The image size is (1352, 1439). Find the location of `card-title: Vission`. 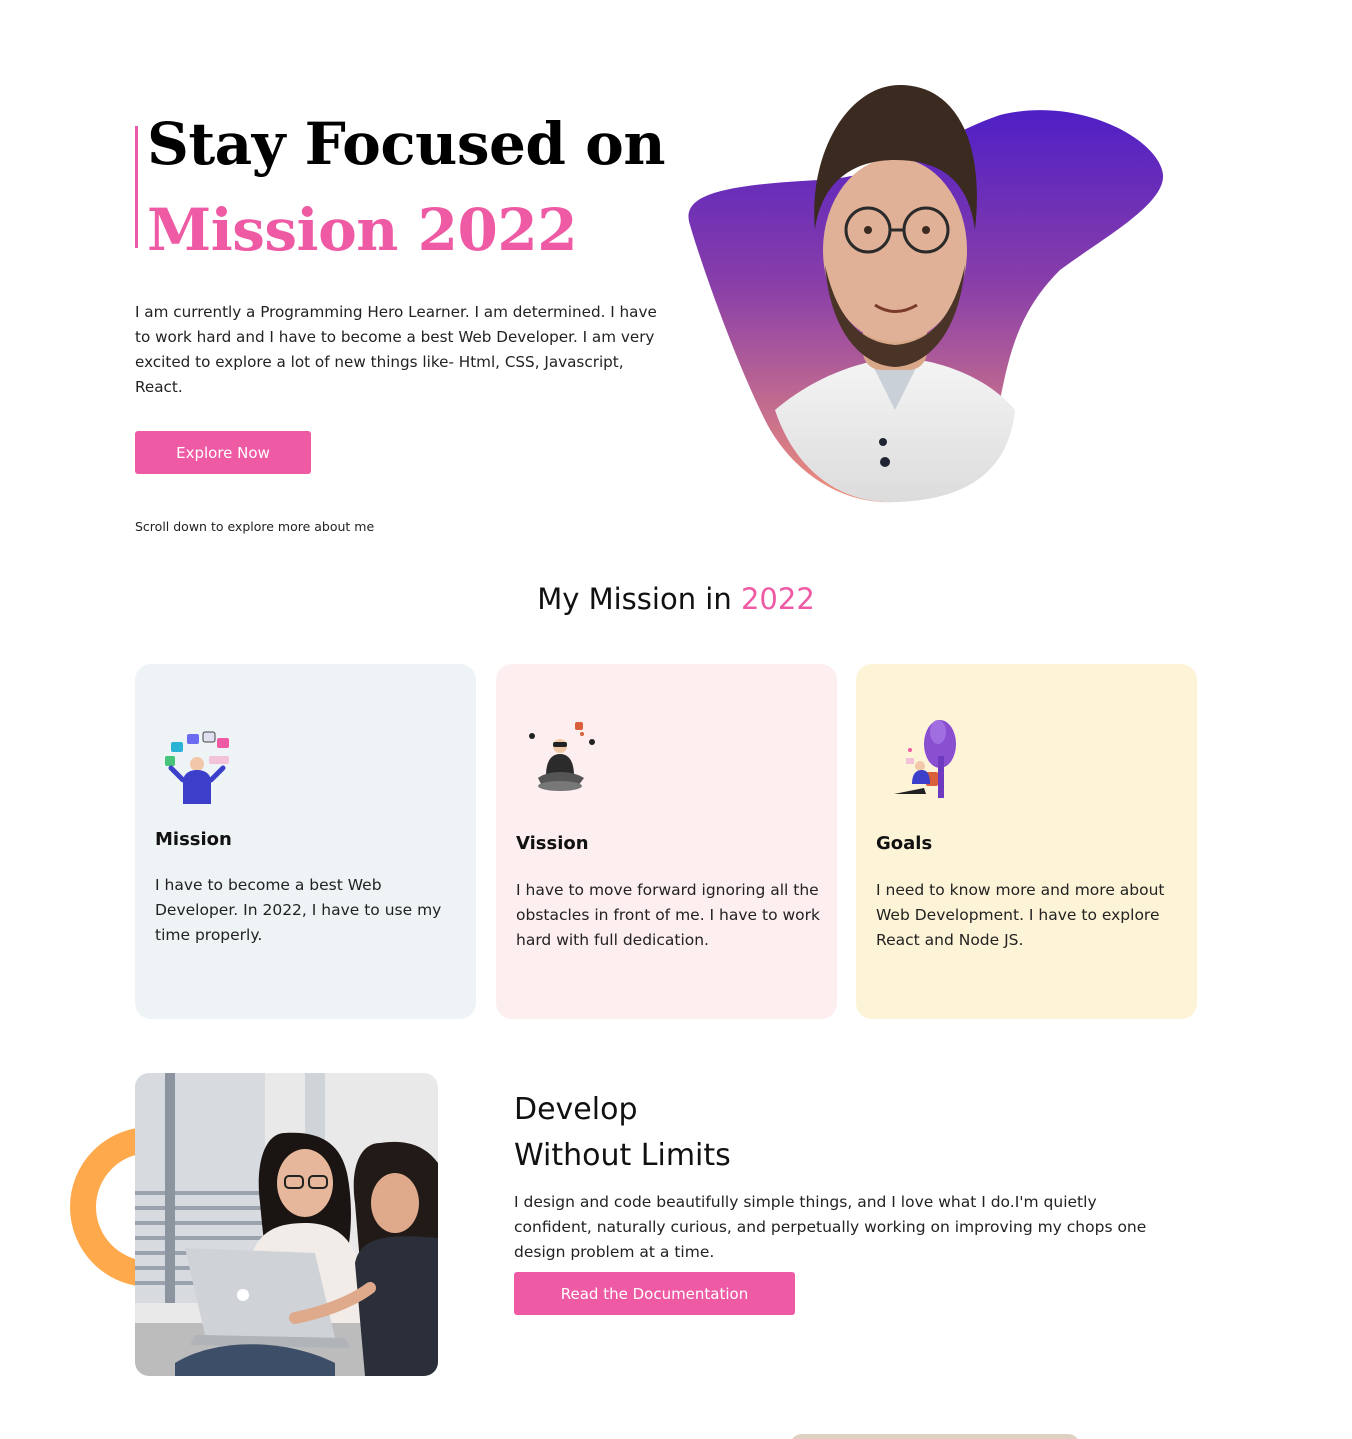

card-title: Vission is located at coordinates (552, 843).